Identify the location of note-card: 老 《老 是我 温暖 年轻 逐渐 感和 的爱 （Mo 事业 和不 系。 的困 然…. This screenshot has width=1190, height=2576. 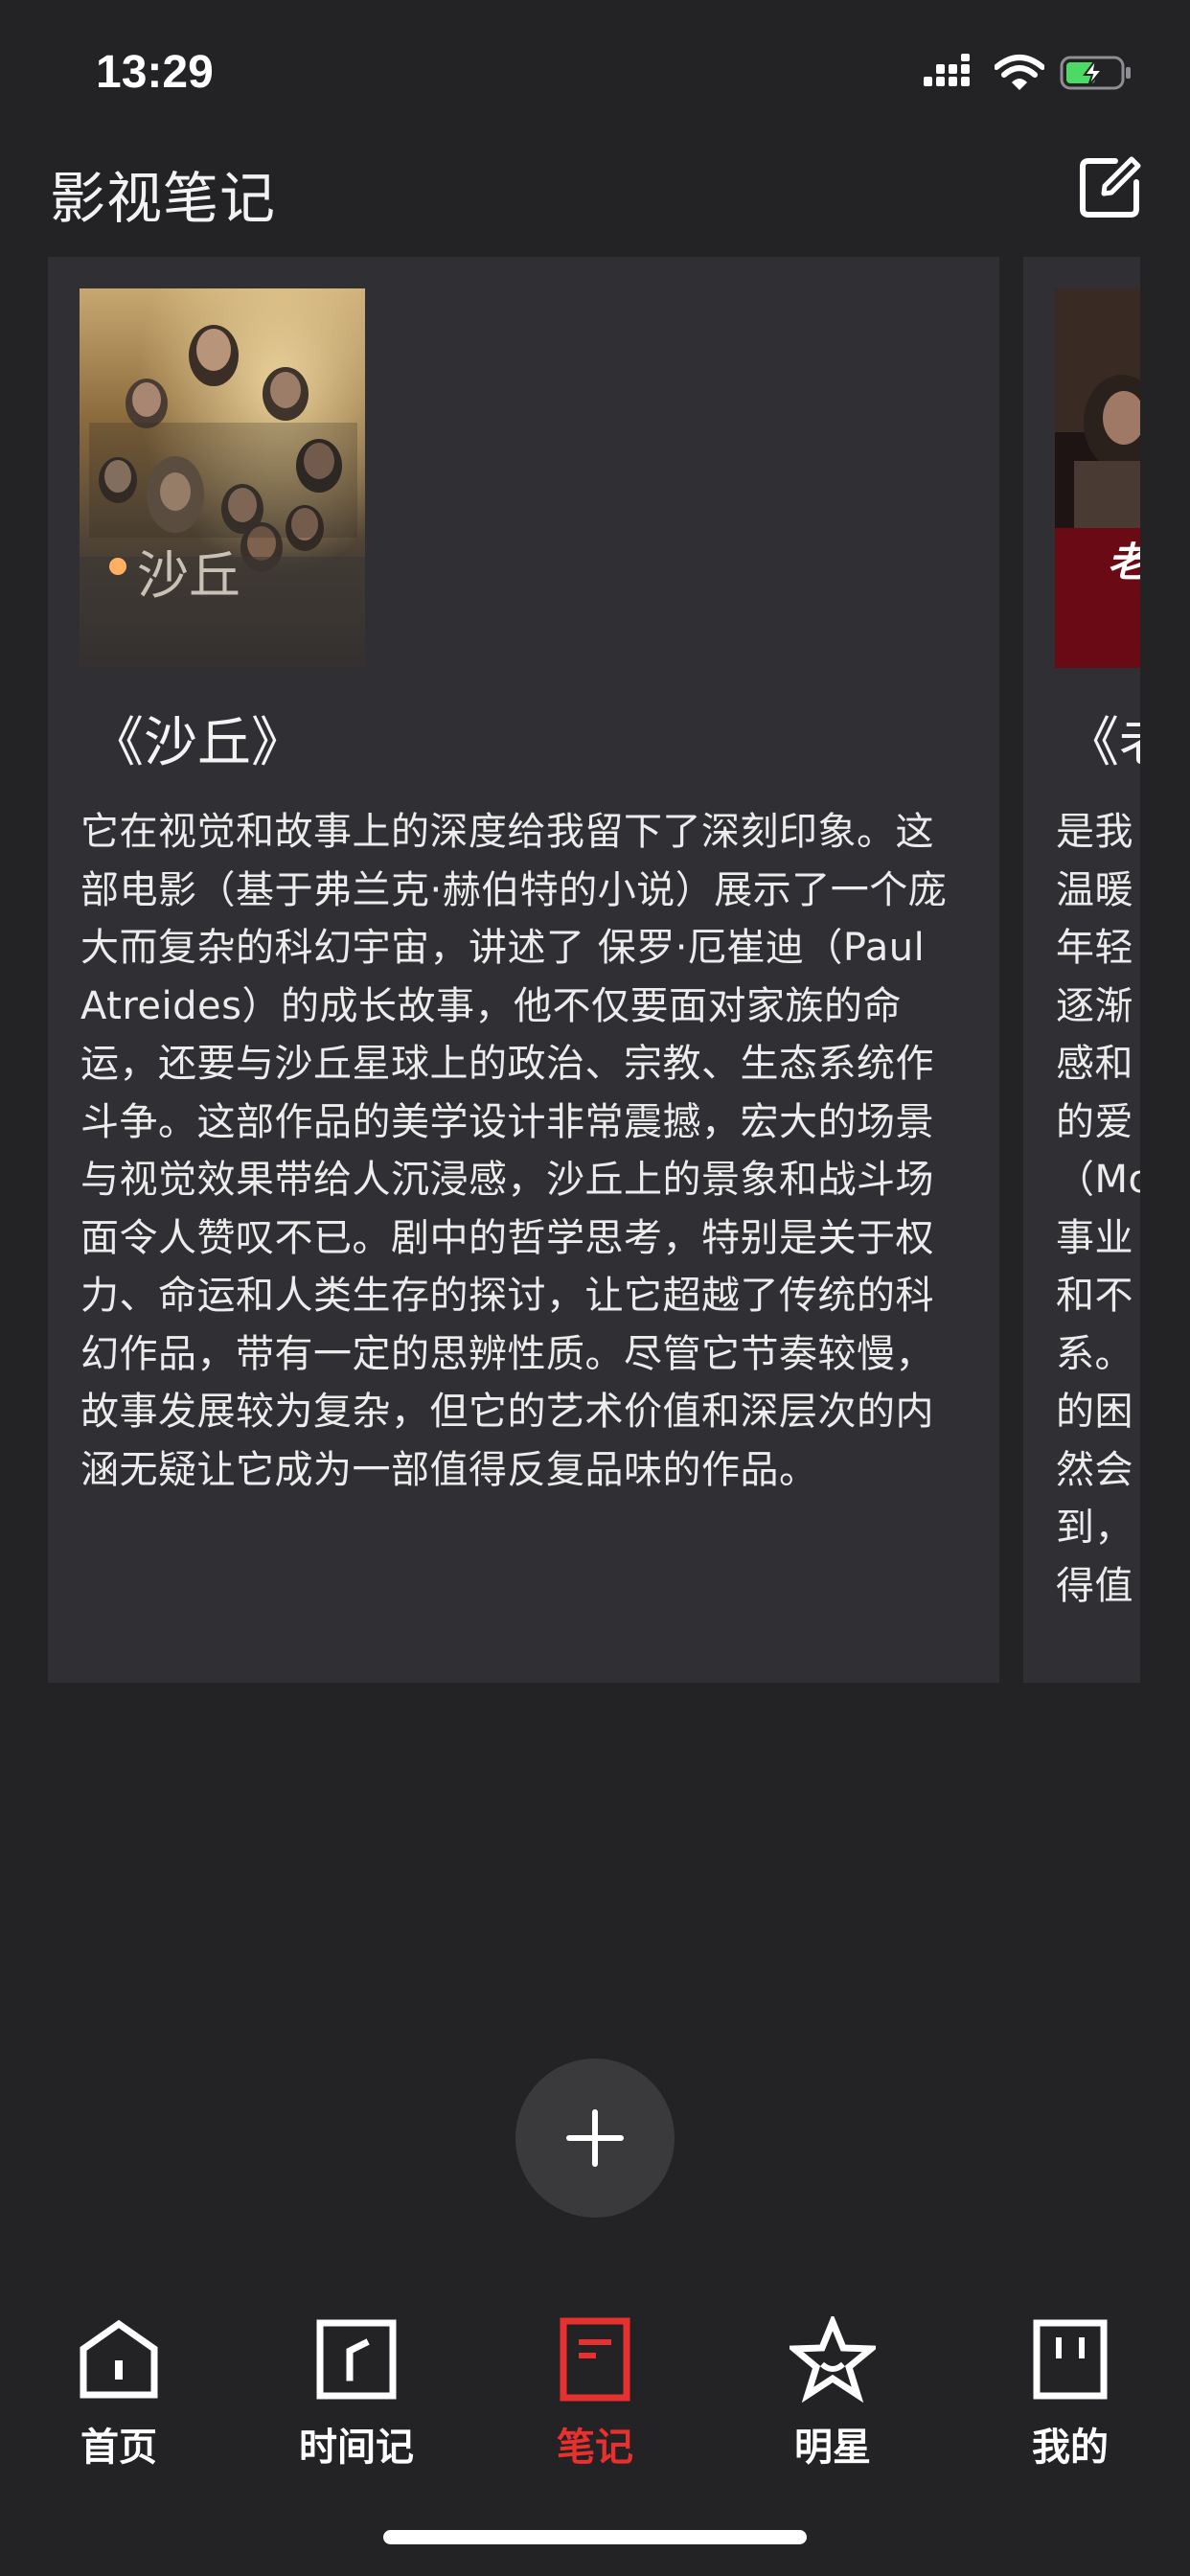
(1081, 970).